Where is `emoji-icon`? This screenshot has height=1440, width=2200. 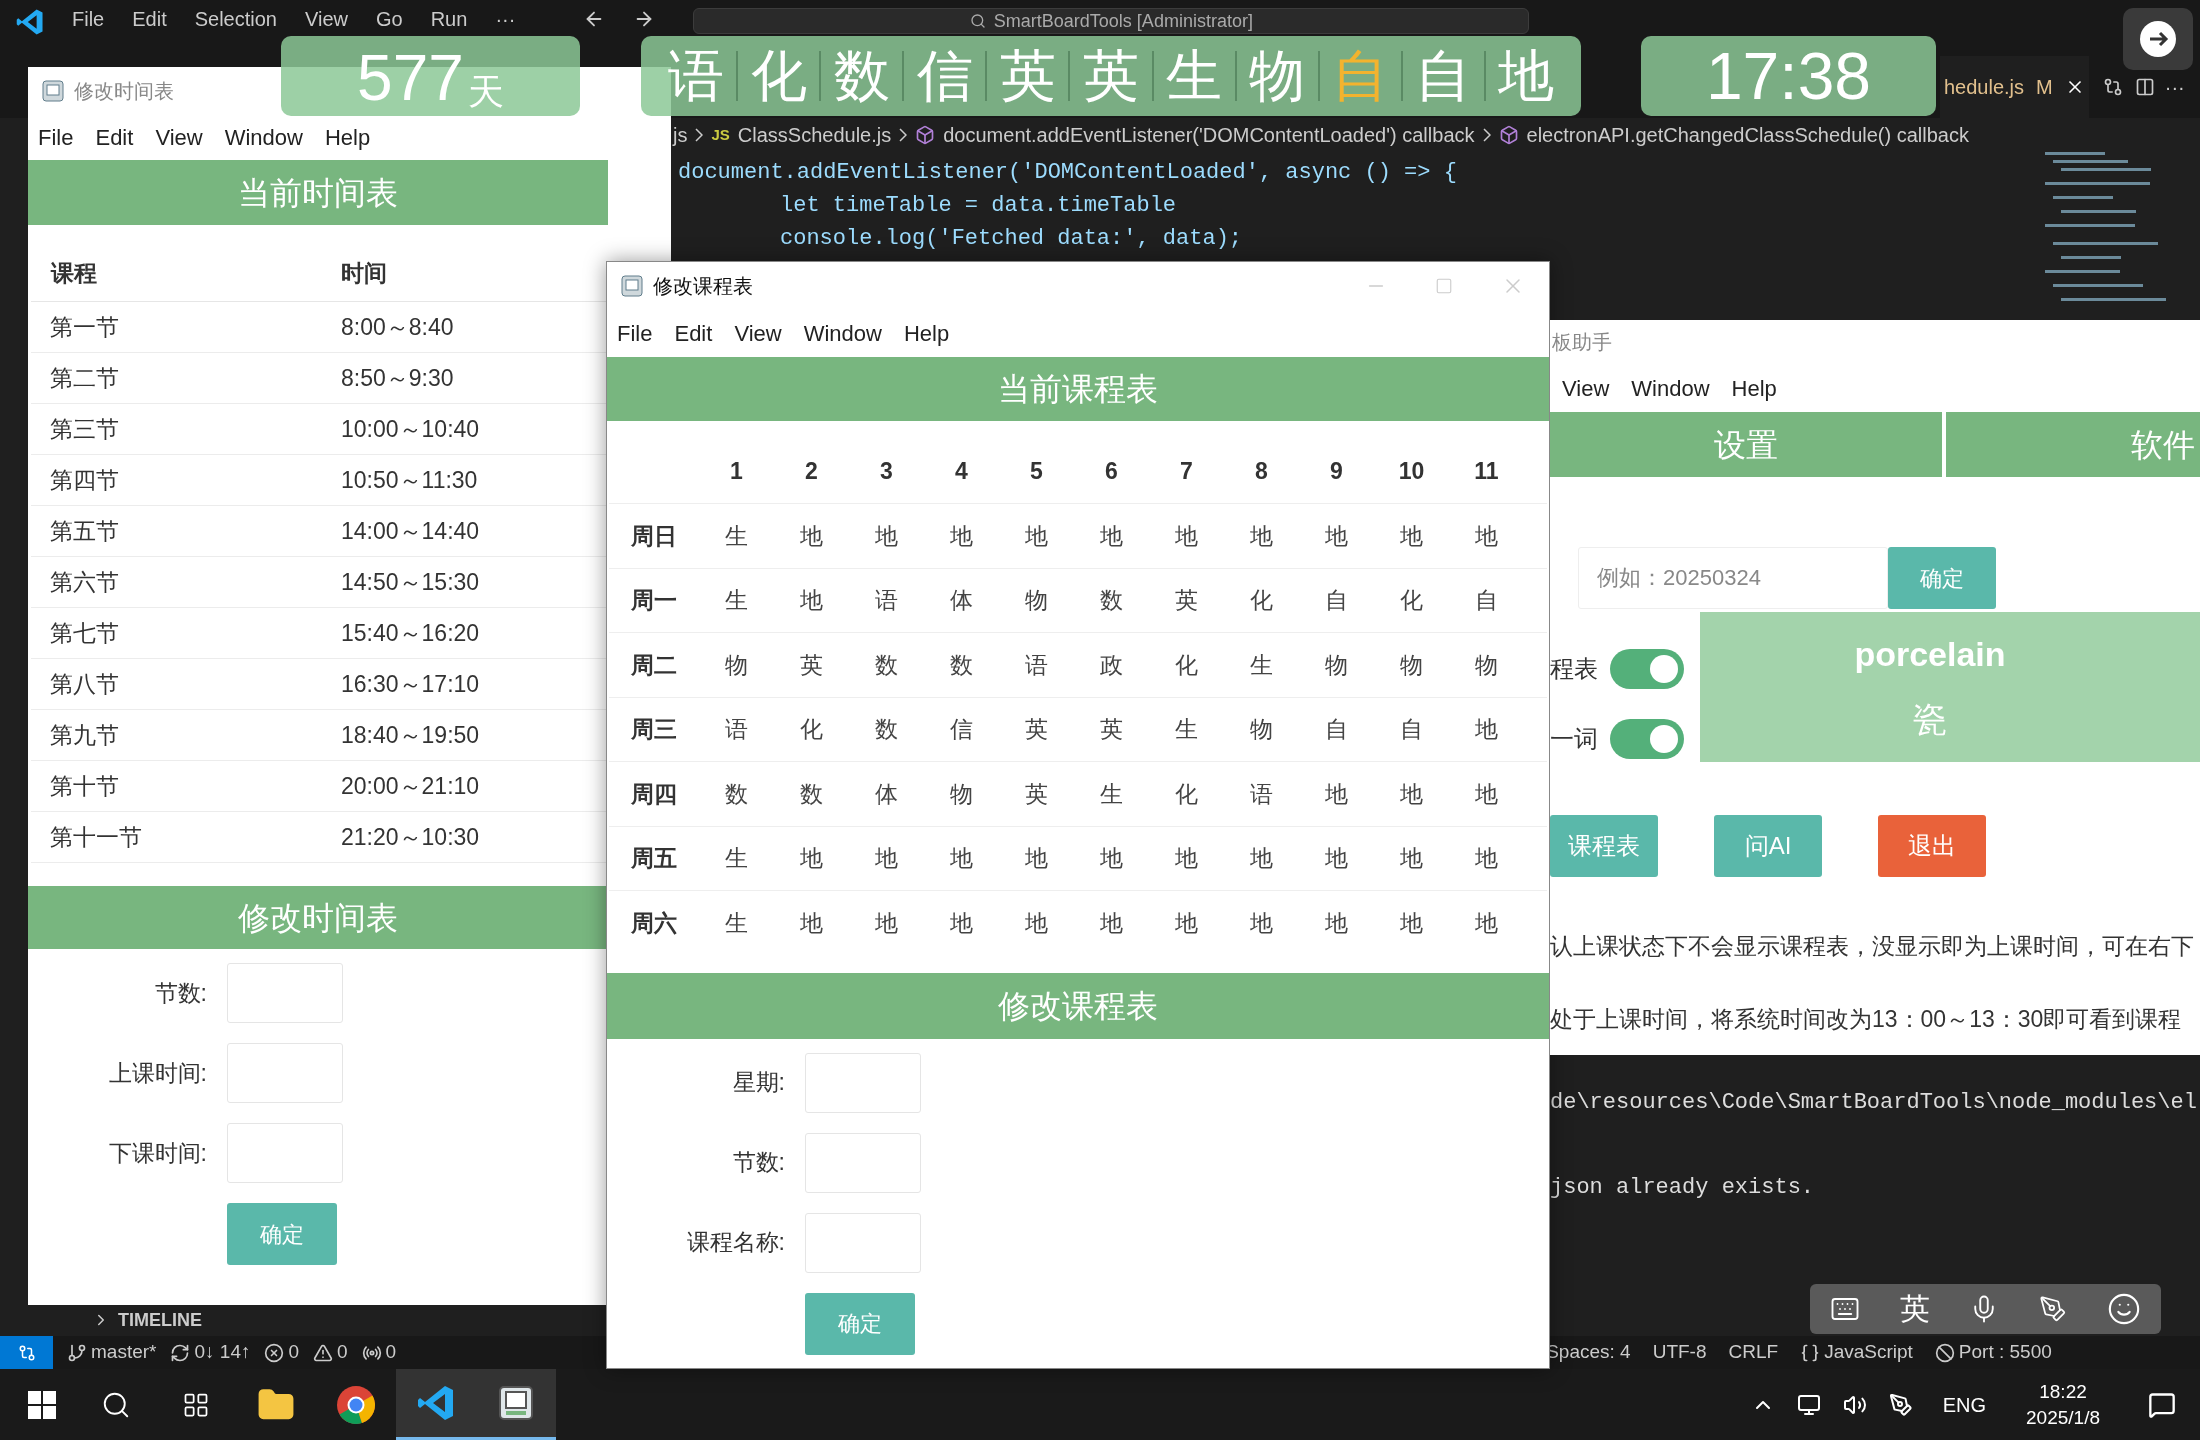
emoji-icon is located at coordinates (2124, 1309).